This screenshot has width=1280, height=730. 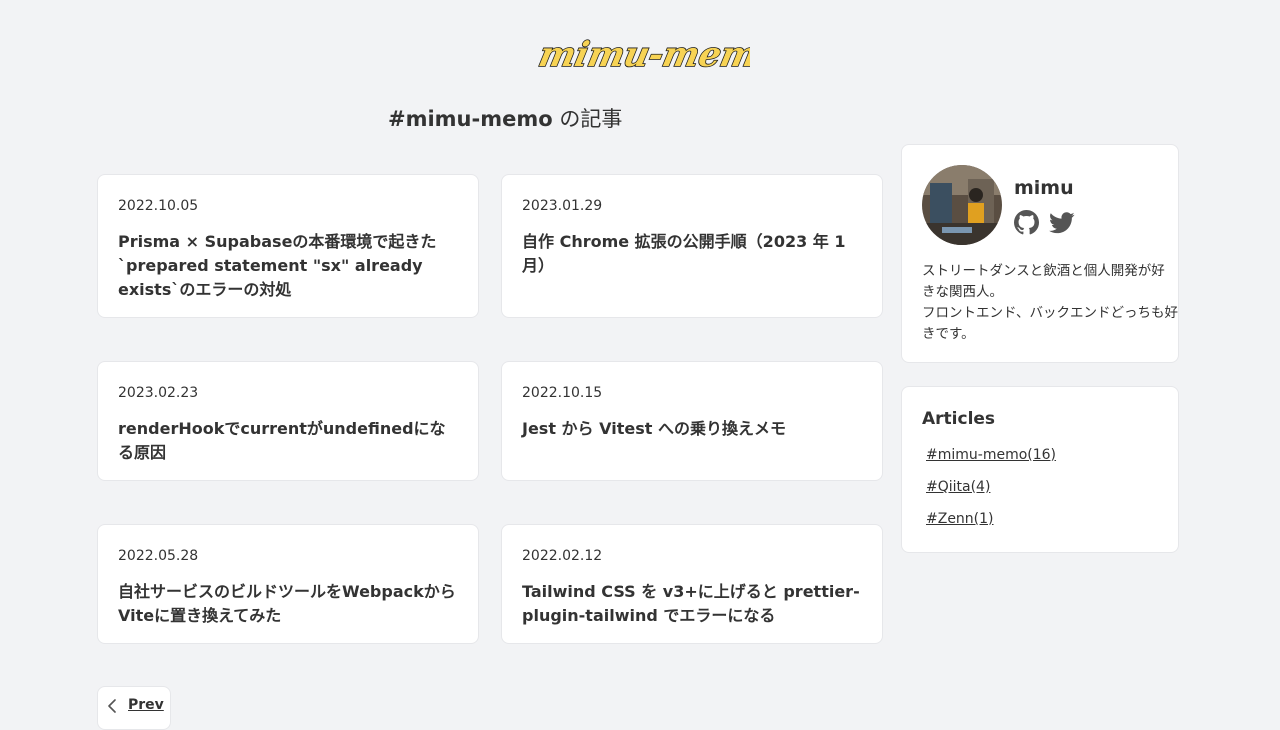 What do you see at coordinates (693, 254) in the screenshot?
I see `article-title: 自作 Chrome 拡張の公開手順（2023 年 1 月）` at bounding box center [693, 254].